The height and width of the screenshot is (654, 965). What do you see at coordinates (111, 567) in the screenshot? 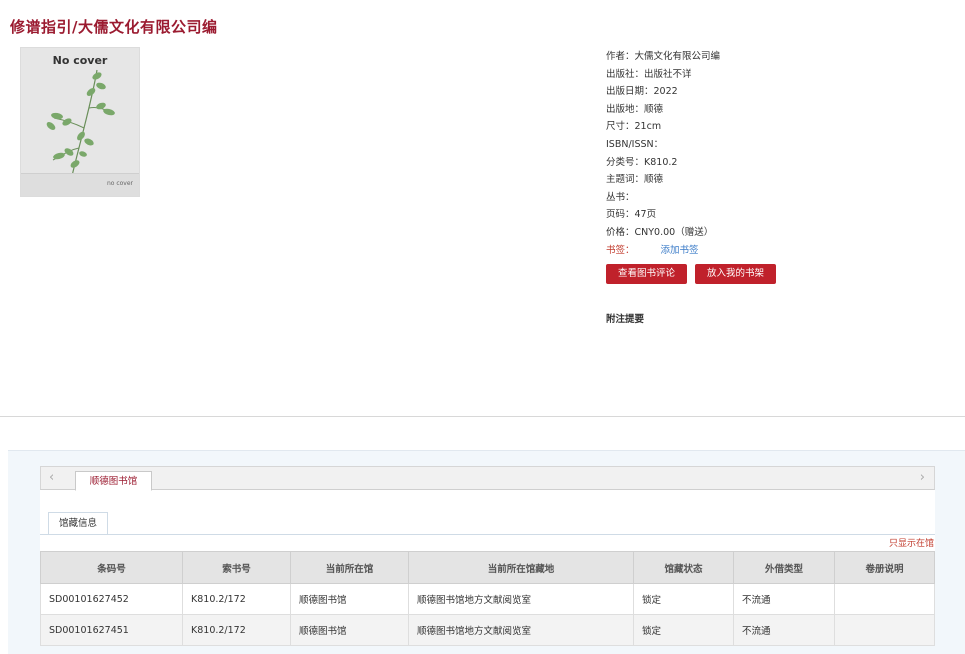
I see `column-header-barcode: 条码号` at bounding box center [111, 567].